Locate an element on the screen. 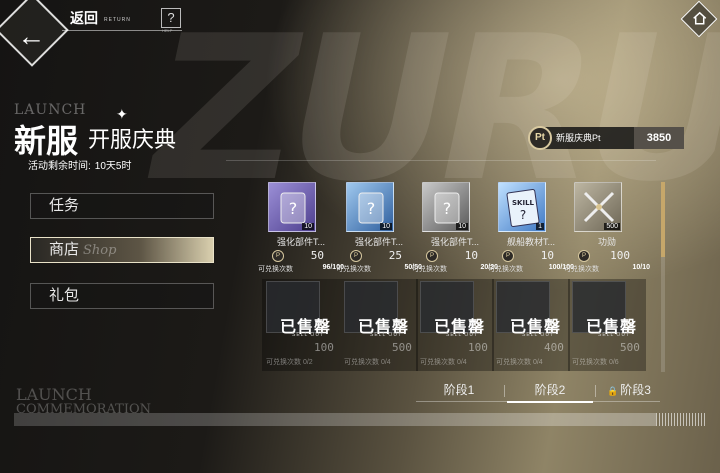  timer-label: 活动剩余时间: is located at coordinates (59, 166).